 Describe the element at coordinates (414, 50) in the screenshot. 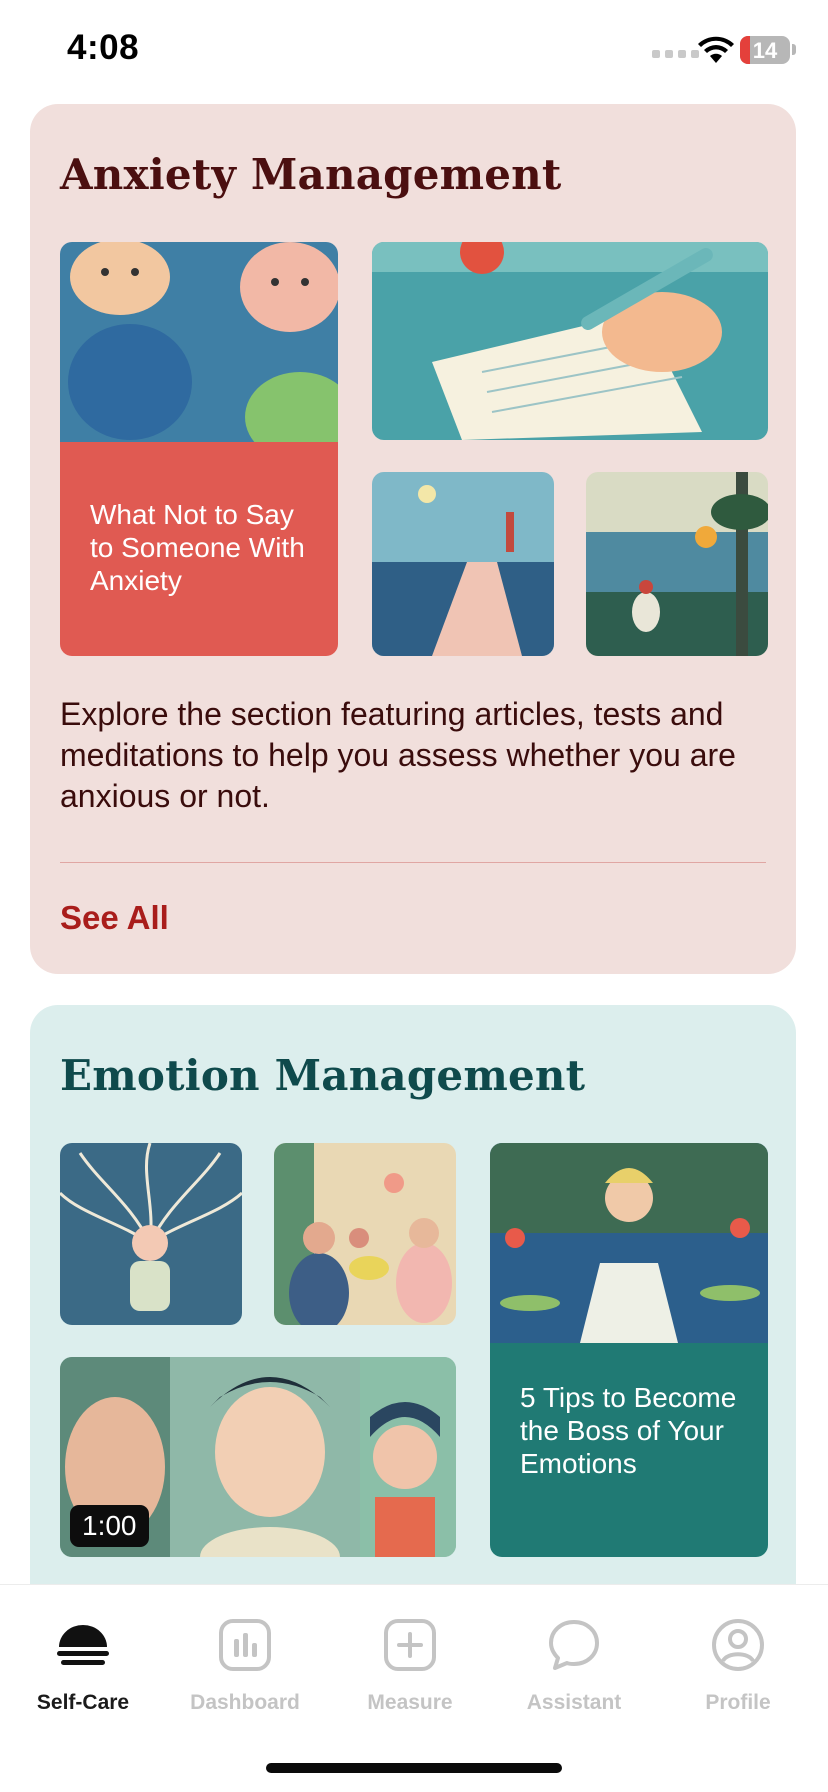

I see `status-bar: 4:08 14` at that location.